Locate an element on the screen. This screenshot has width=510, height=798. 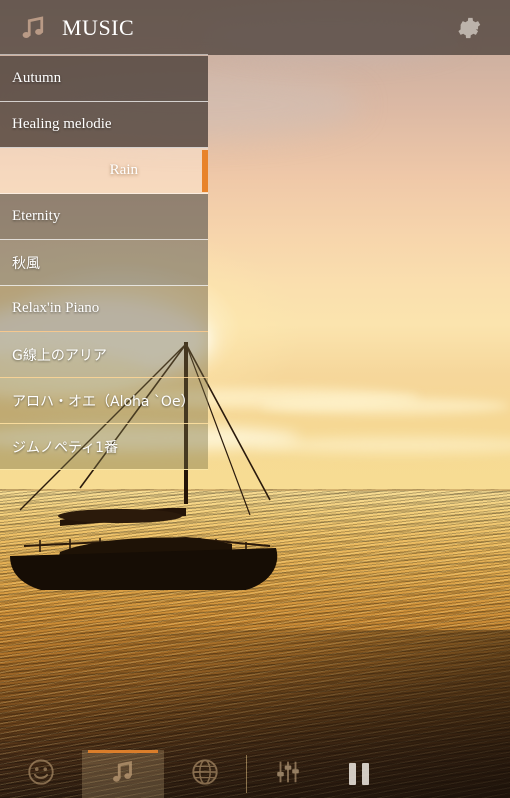
track-title: Autumn is located at coordinates (37, 78).